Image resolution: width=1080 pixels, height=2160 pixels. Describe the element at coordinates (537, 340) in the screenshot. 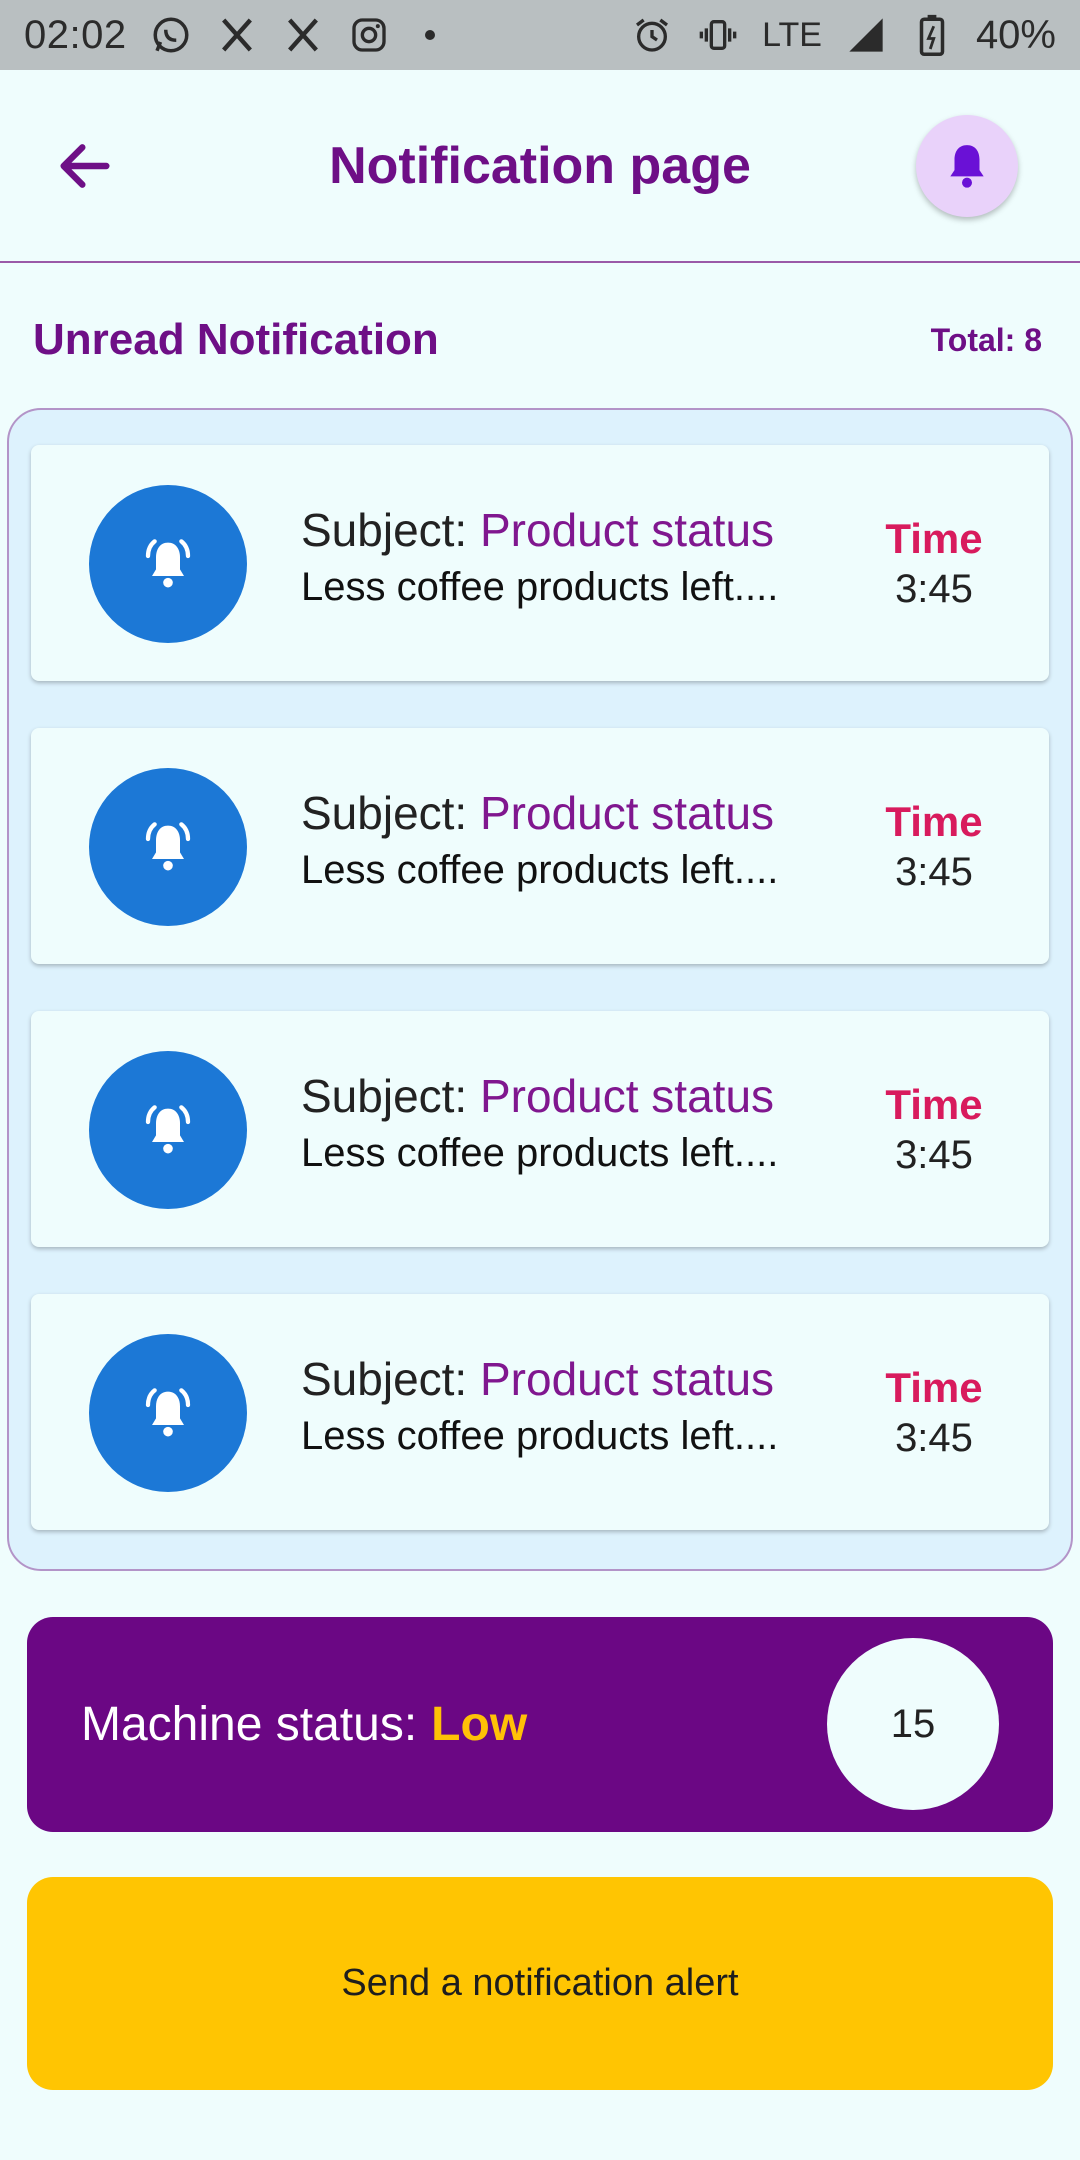

I see `section-header: Unread Notification Total: 8` at that location.